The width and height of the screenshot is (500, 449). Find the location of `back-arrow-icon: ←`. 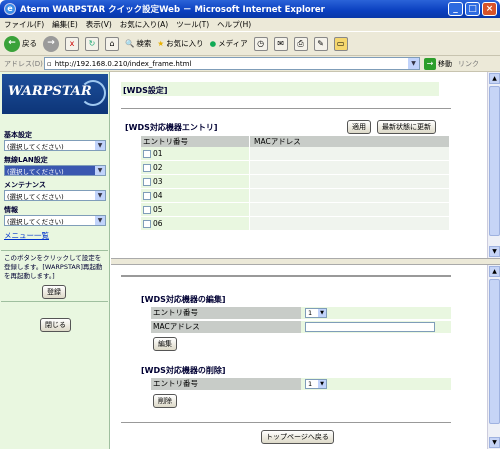

back-arrow-icon: ← is located at coordinates (12, 43).